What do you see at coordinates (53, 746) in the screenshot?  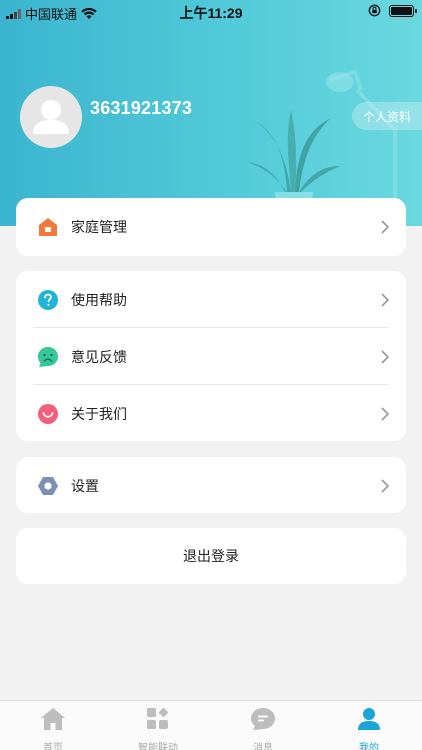 I see `tab-label-home: 首页` at bounding box center [53, 746].